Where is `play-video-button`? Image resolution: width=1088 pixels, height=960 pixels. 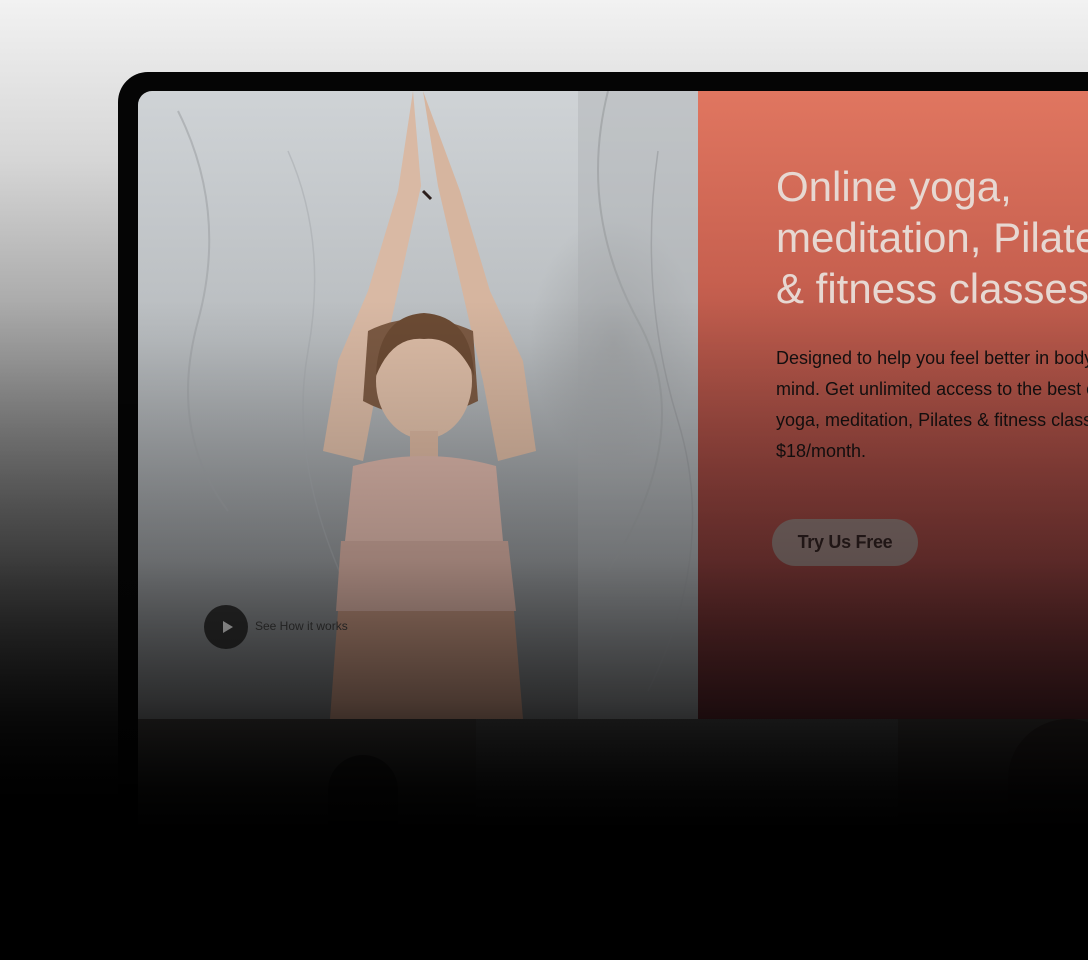 play-video-button is located at coordinates (226, 627).